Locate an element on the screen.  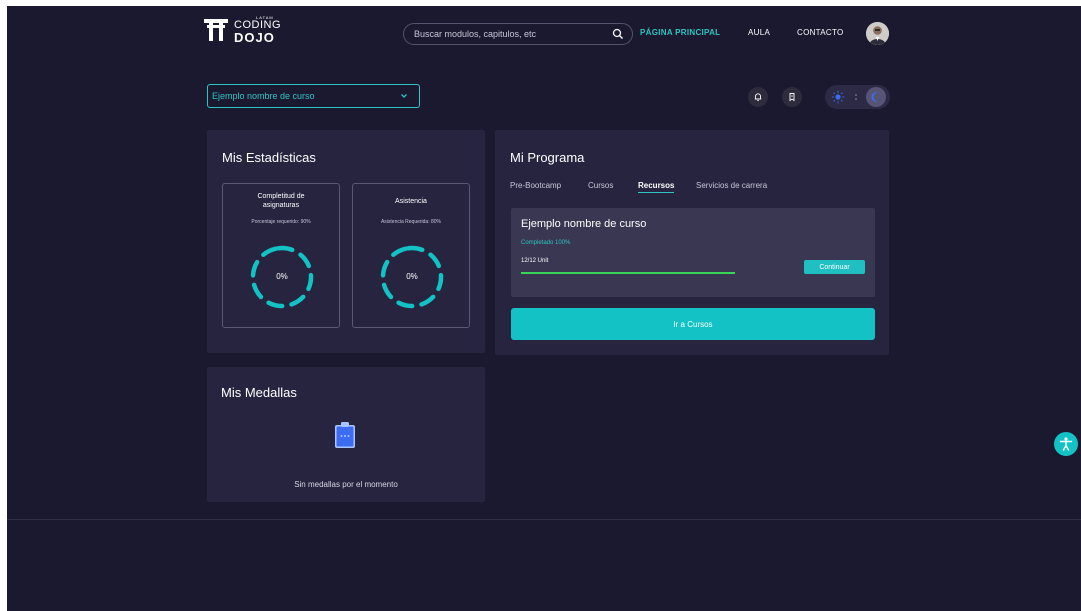
attendance-required: Asistencia Requerida: 80% is located at coordinates (411, 222).